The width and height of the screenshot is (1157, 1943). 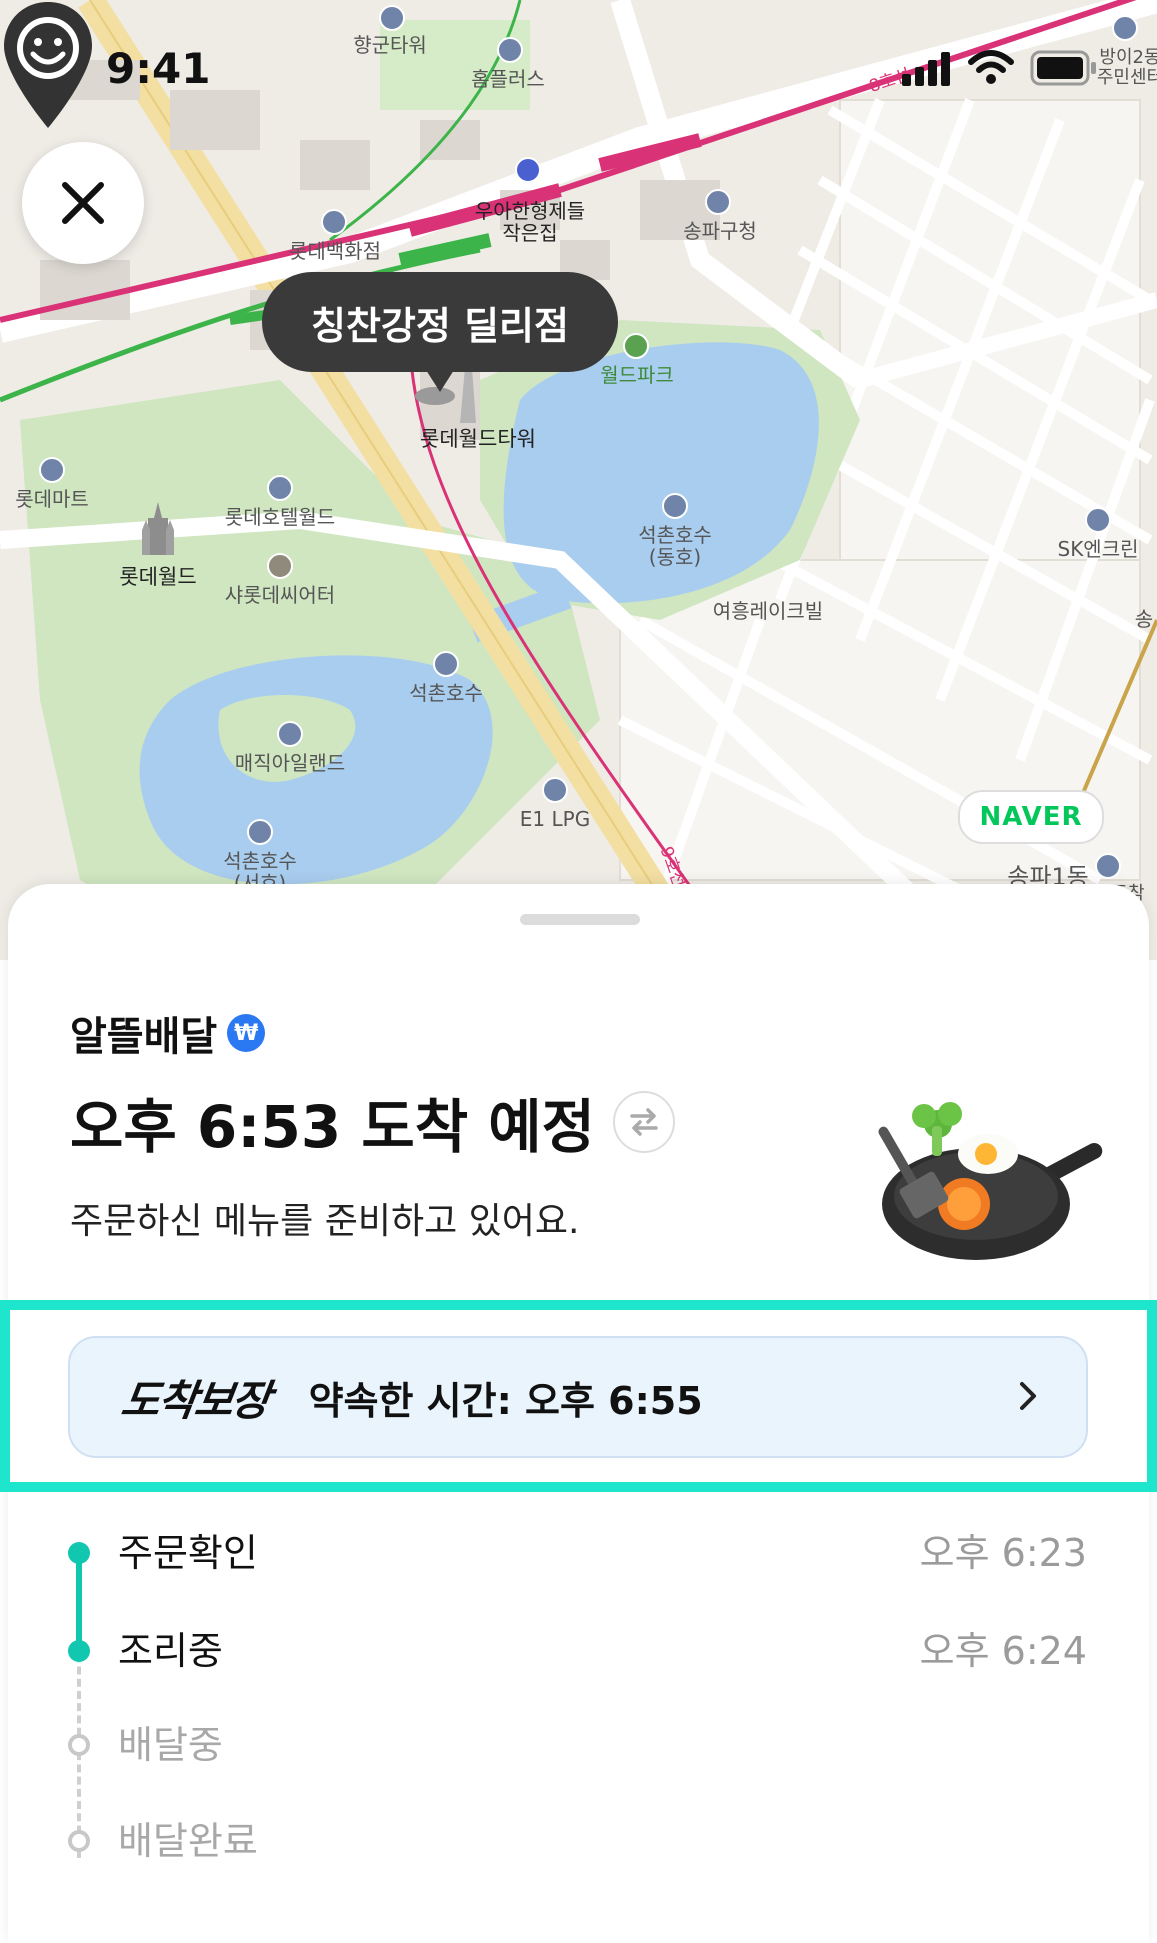 I want to click on signal-icon, so click(x=926, y=69).